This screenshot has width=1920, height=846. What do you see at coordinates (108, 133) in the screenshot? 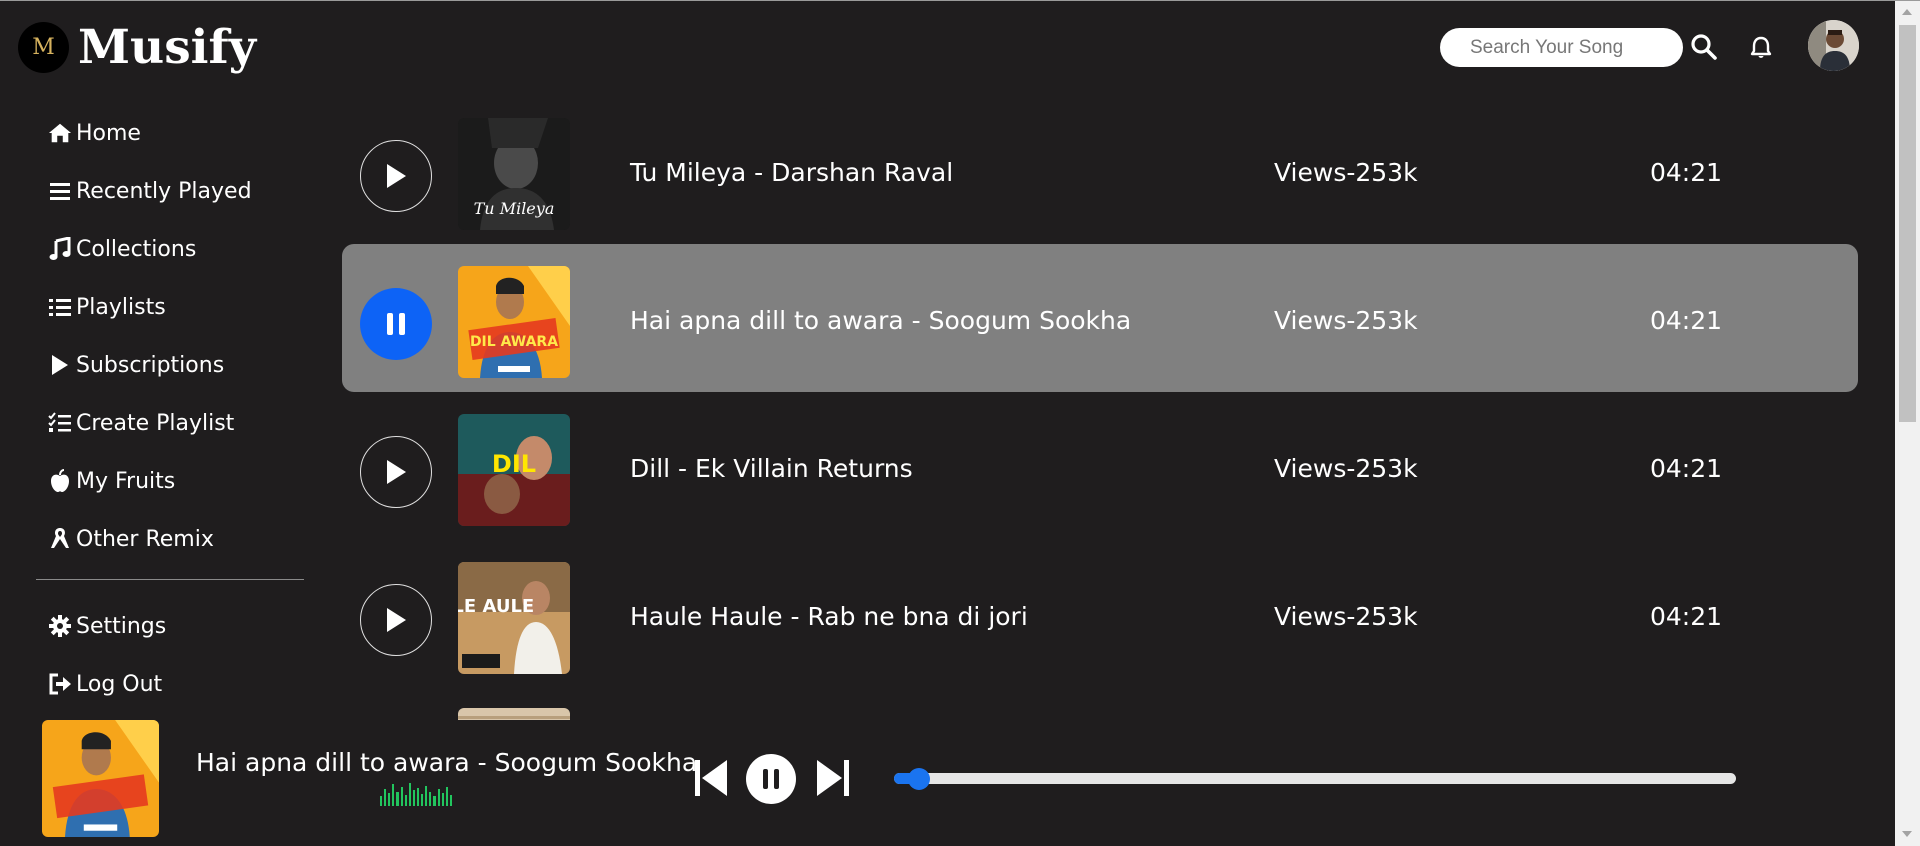
I see `sidebar-item-label: Home` at bounding box center [108, 133].